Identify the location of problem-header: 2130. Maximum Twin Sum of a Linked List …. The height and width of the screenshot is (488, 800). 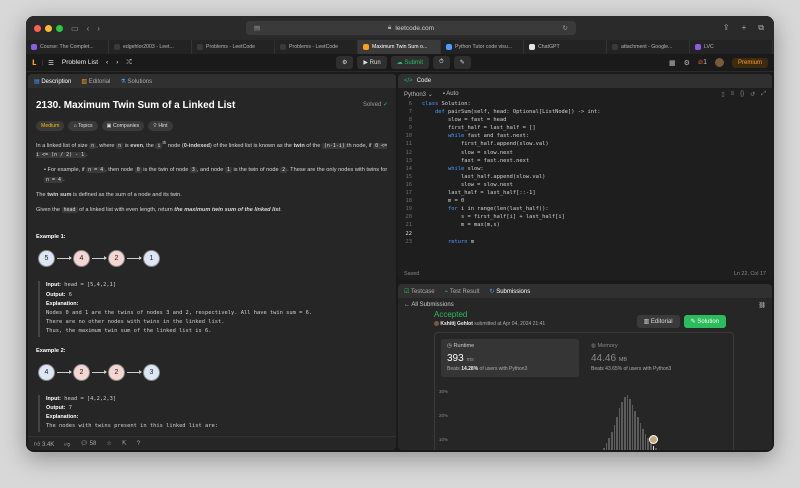
(212, 106).